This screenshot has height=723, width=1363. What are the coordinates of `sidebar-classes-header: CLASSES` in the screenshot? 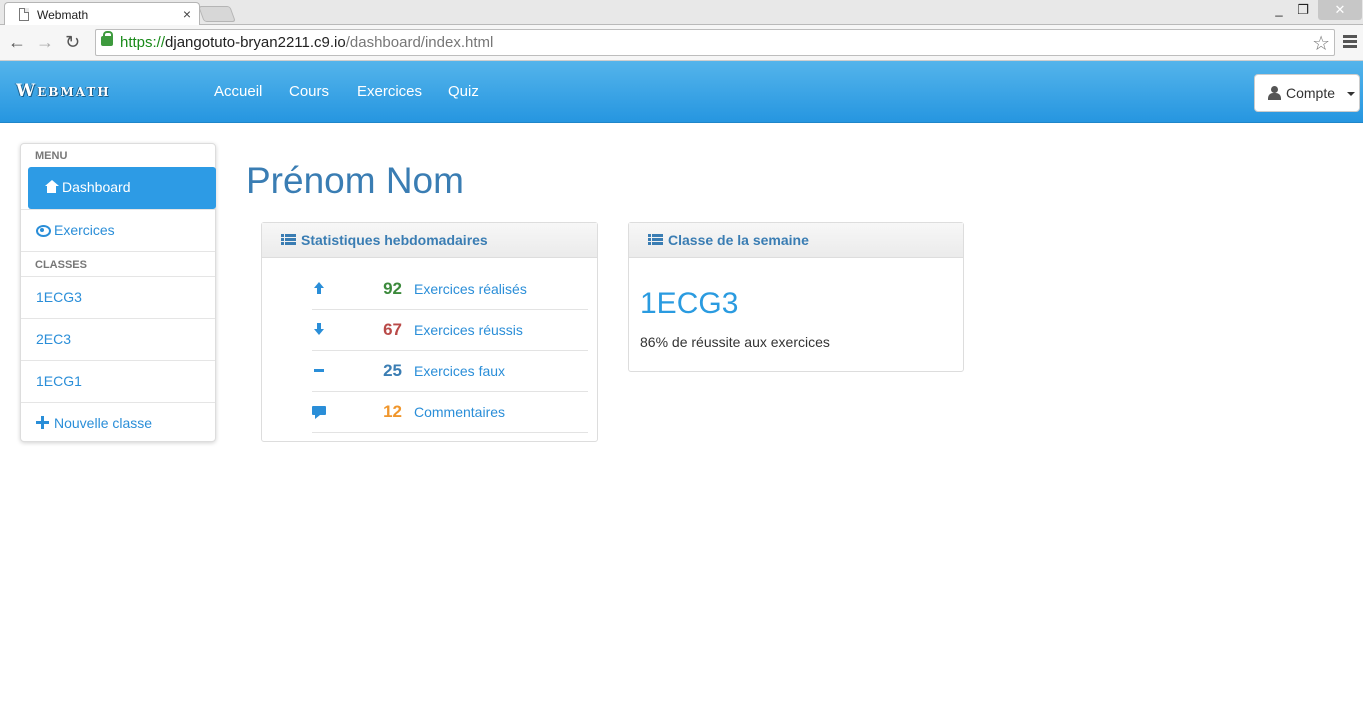 It's located at (61, 265).